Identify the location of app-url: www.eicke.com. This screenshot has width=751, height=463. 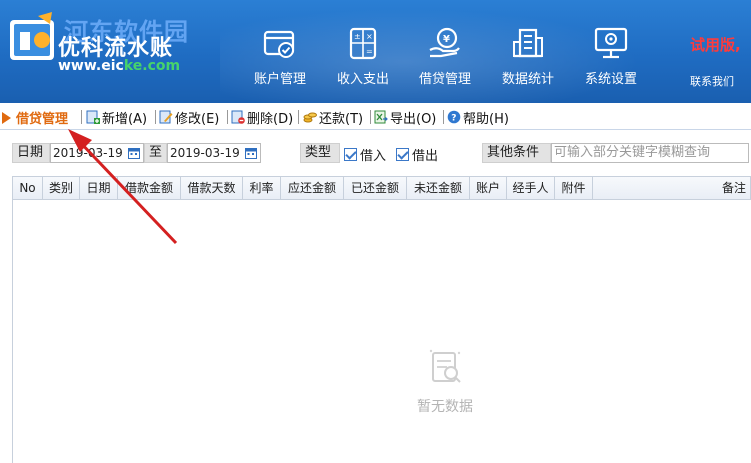
(119, 66).